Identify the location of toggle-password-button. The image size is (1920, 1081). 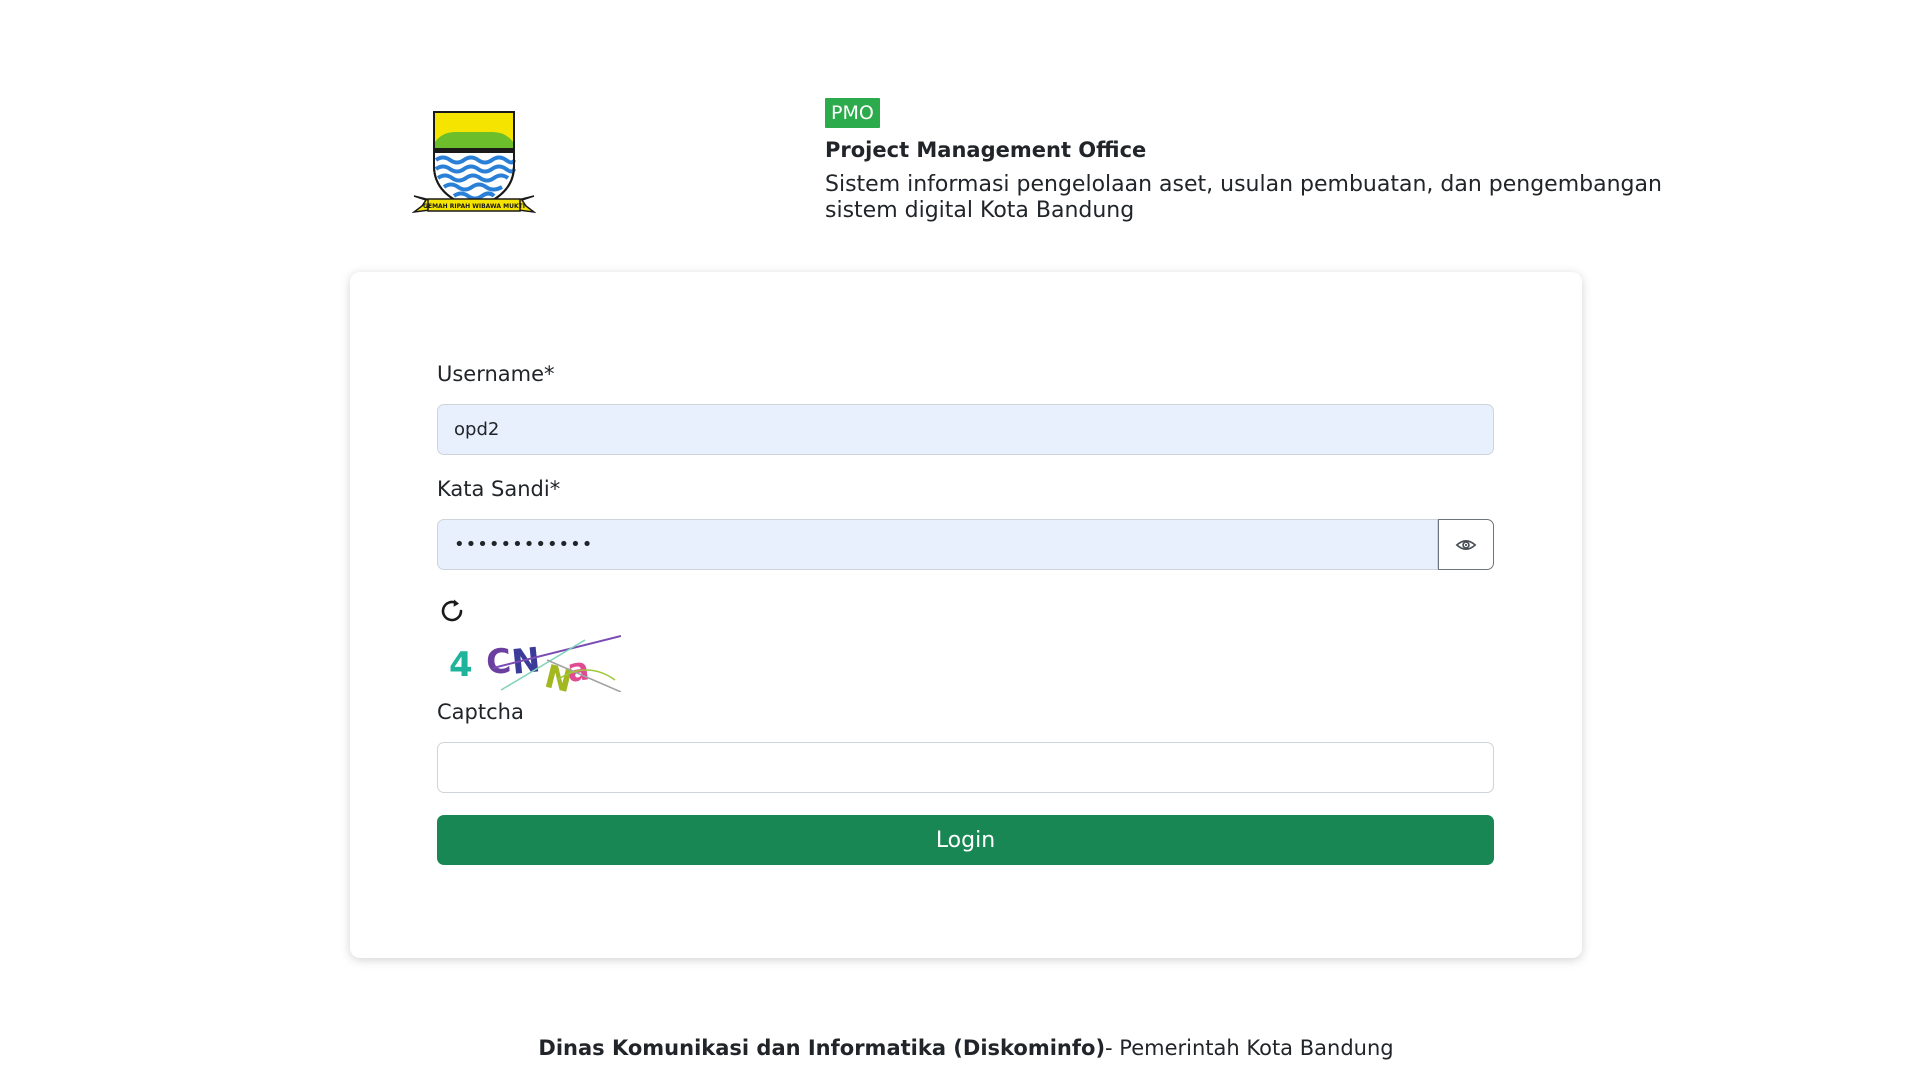
(1466, 544).